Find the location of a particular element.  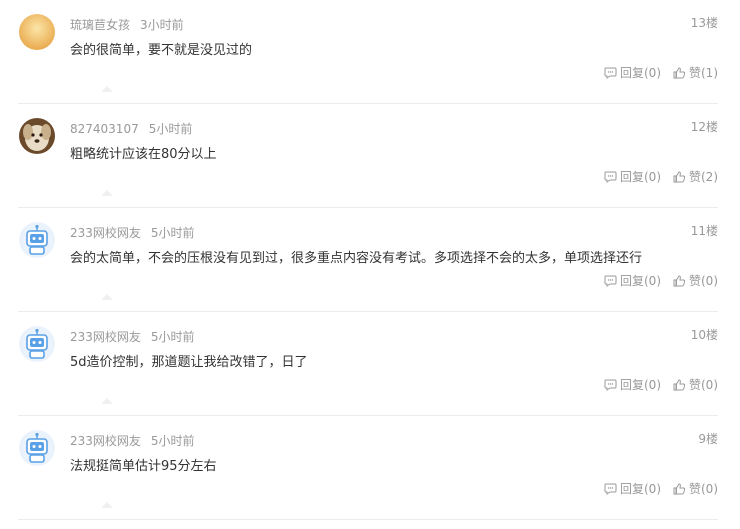

floor-number: 10楼 is located at coordinates (704, 335).